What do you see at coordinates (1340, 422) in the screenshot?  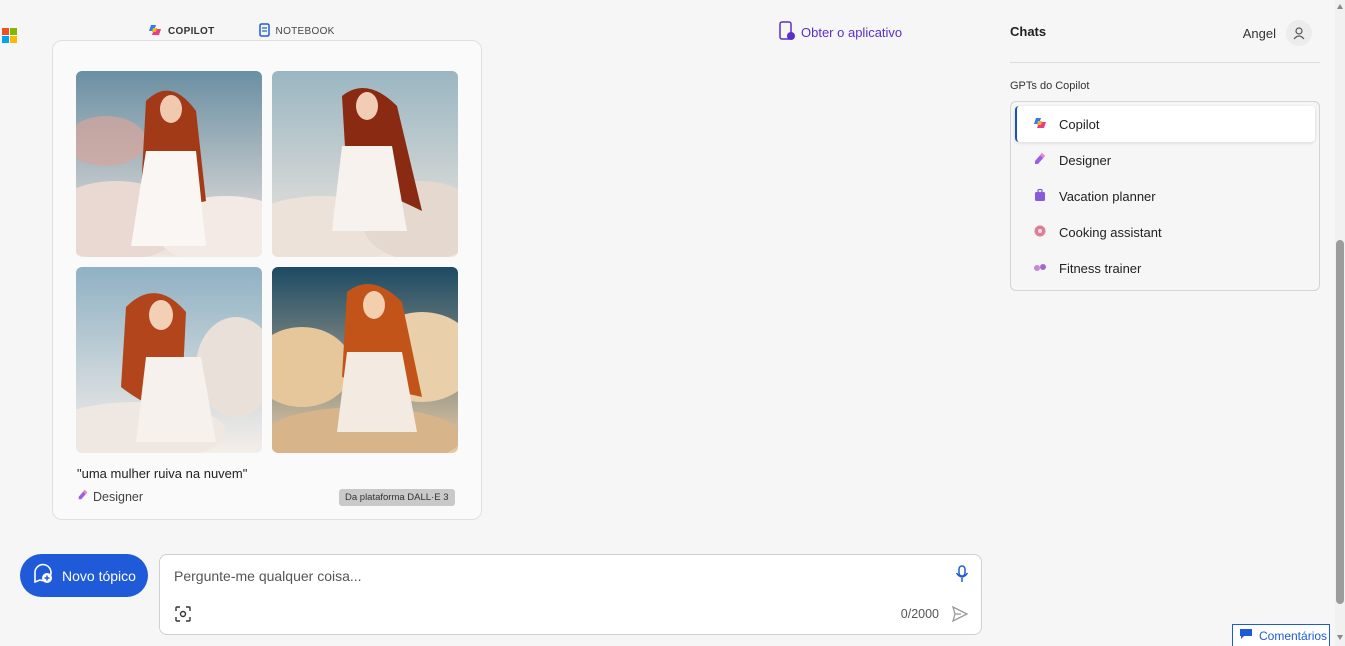 I see `scroll-thumb` at bounding box center [1340, 422].